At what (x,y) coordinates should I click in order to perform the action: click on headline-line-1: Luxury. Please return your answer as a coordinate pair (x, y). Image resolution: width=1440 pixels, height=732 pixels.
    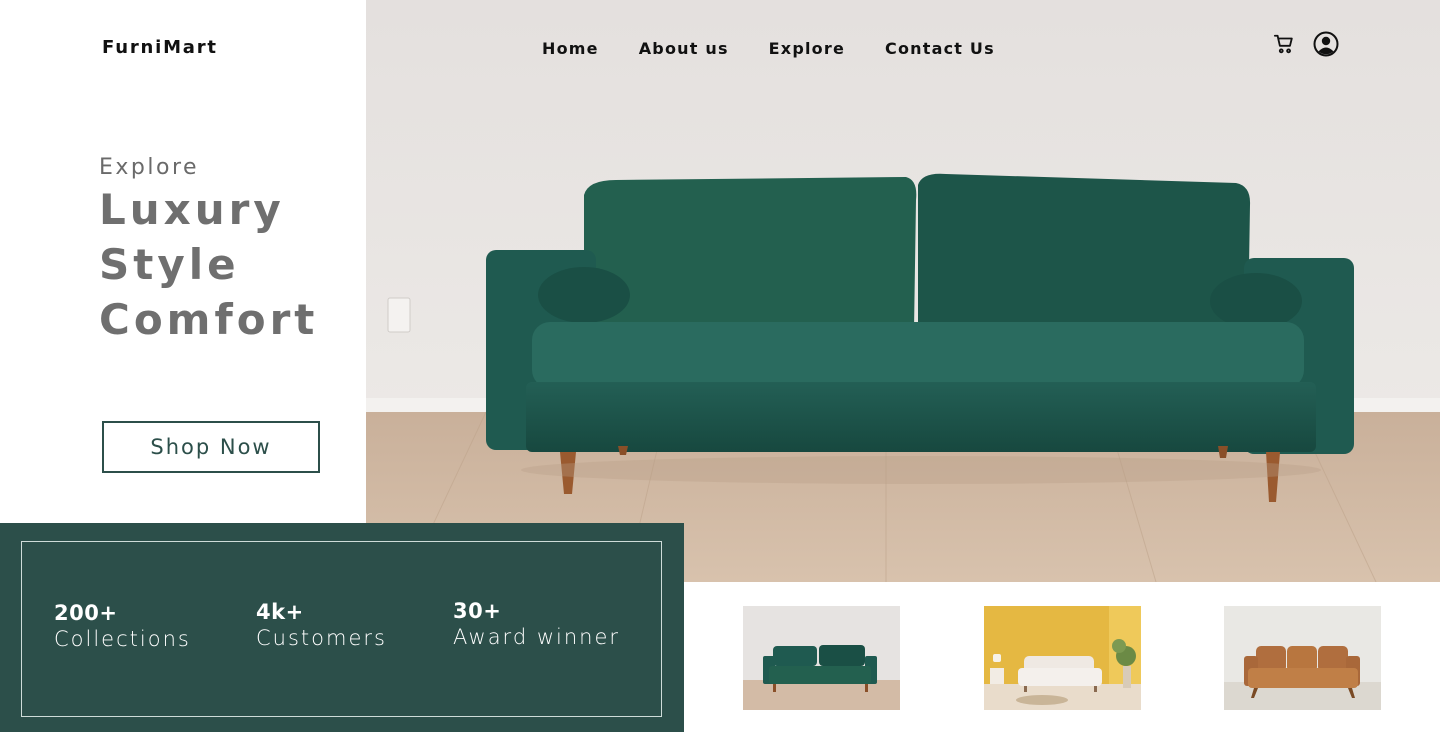
    Looking at the image, I should click on (192, 209).